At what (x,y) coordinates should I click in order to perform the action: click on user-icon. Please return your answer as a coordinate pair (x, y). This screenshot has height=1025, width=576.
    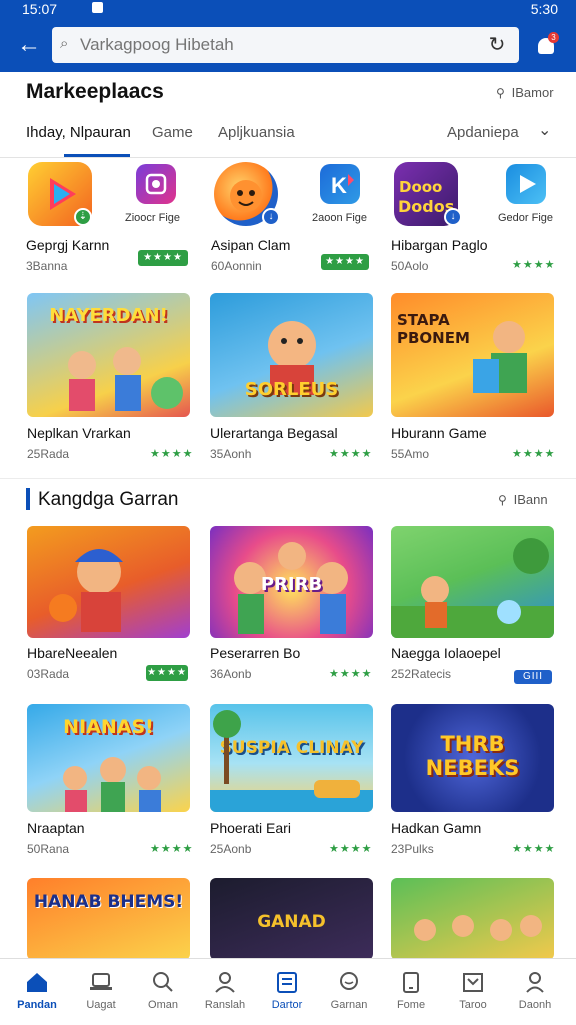
    Looking at the image, I should click on (225, 982).